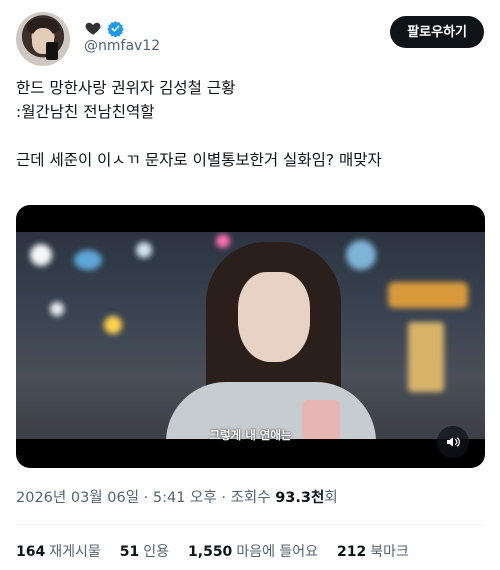 Image resolution: width=500 pixels, height=570 pixels. What do you see at coordinates (389, 552) in the screenshot?
I see `stat-label: 북마크` at bounding box center [389, 552].